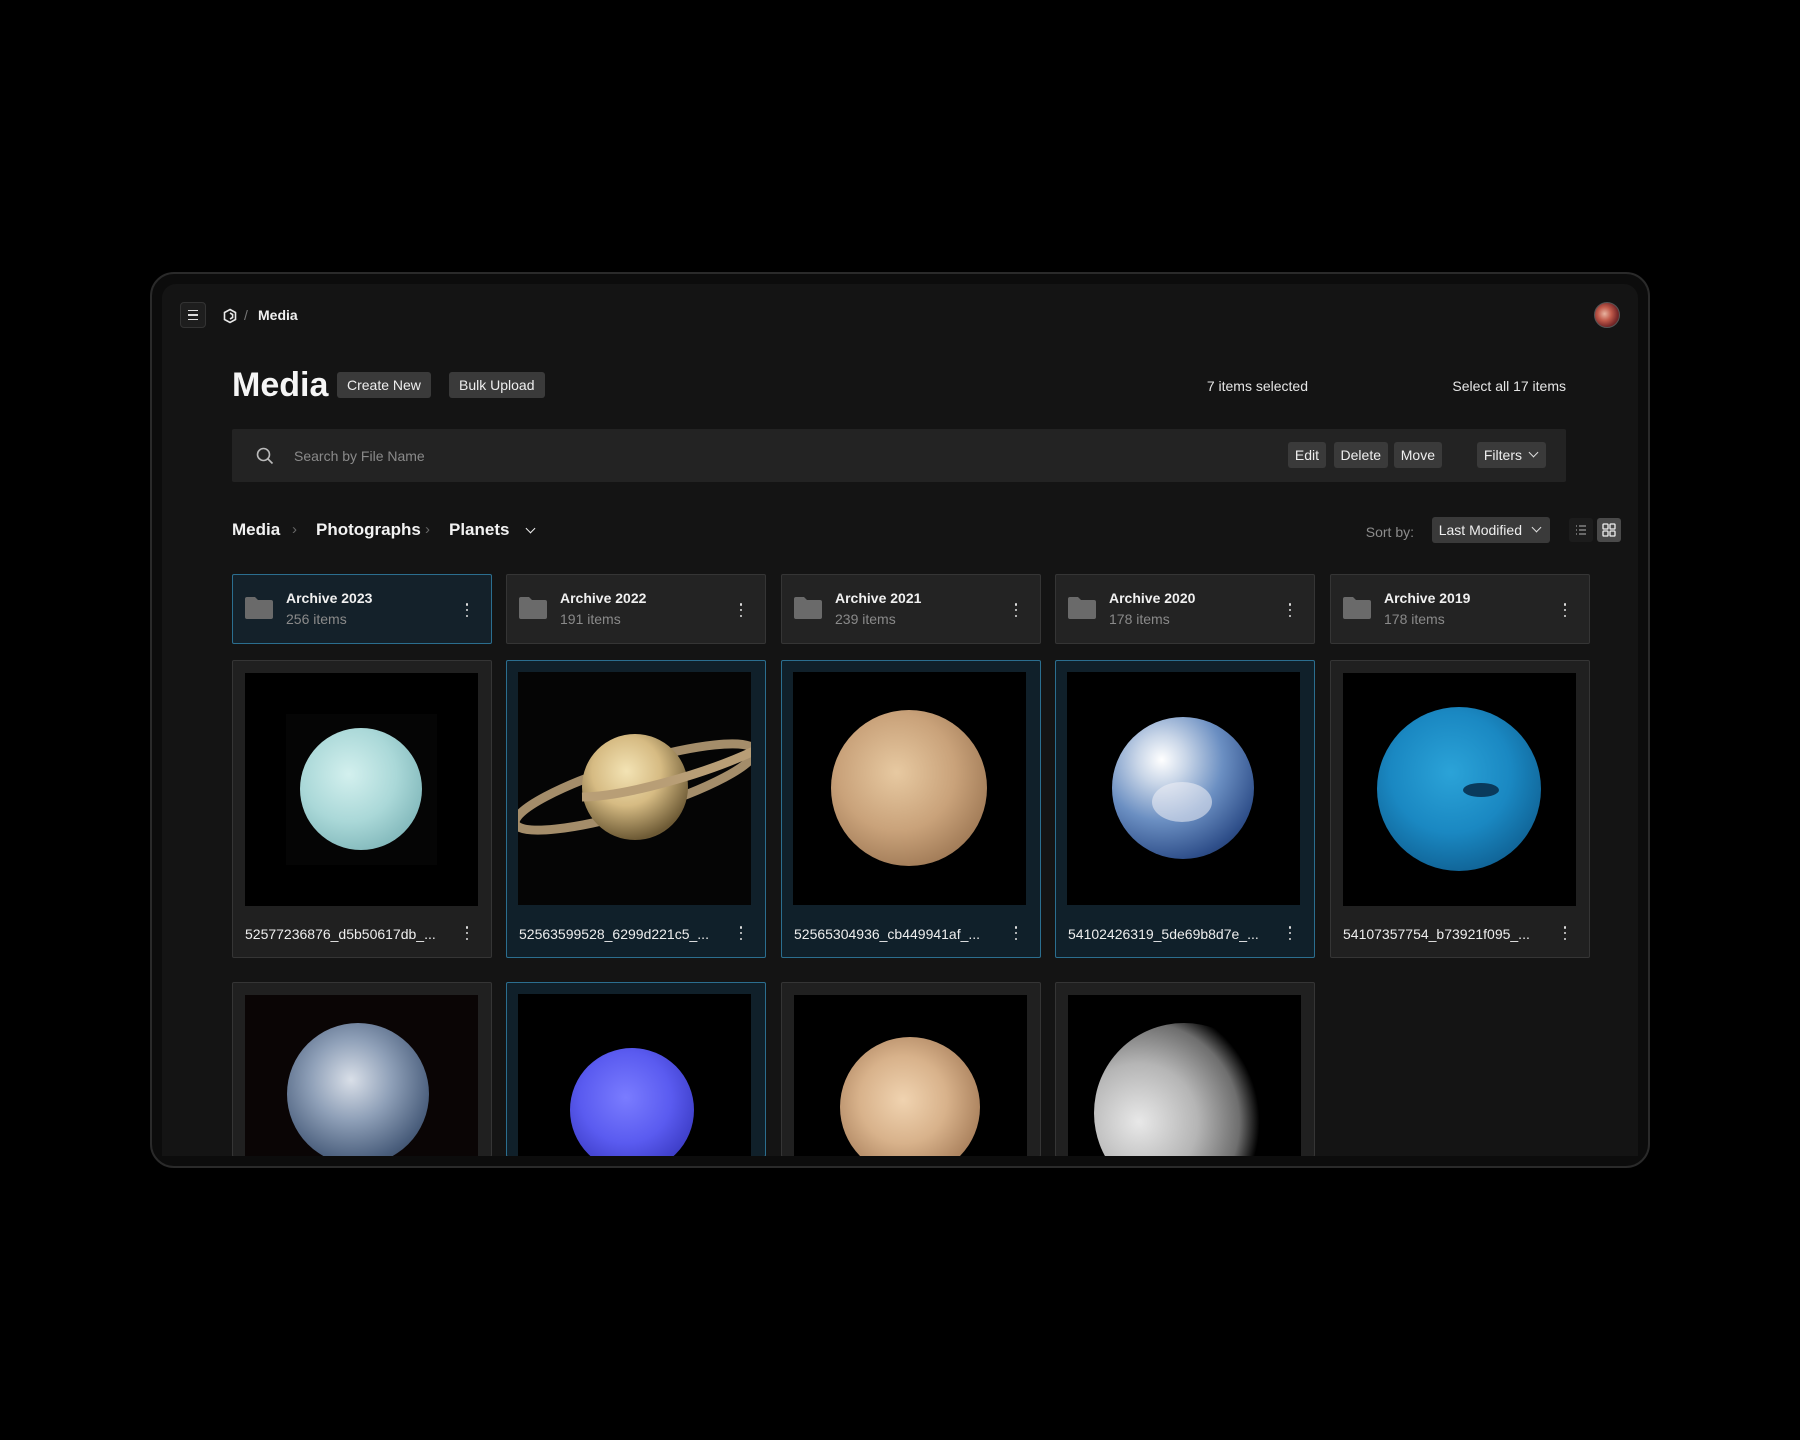 The image size is (1800, 1440). What do you see at coordinates (479, 530) in the screenshot?
I see `breadcrumb-planets: Planets` at bounding box center [479, 530].